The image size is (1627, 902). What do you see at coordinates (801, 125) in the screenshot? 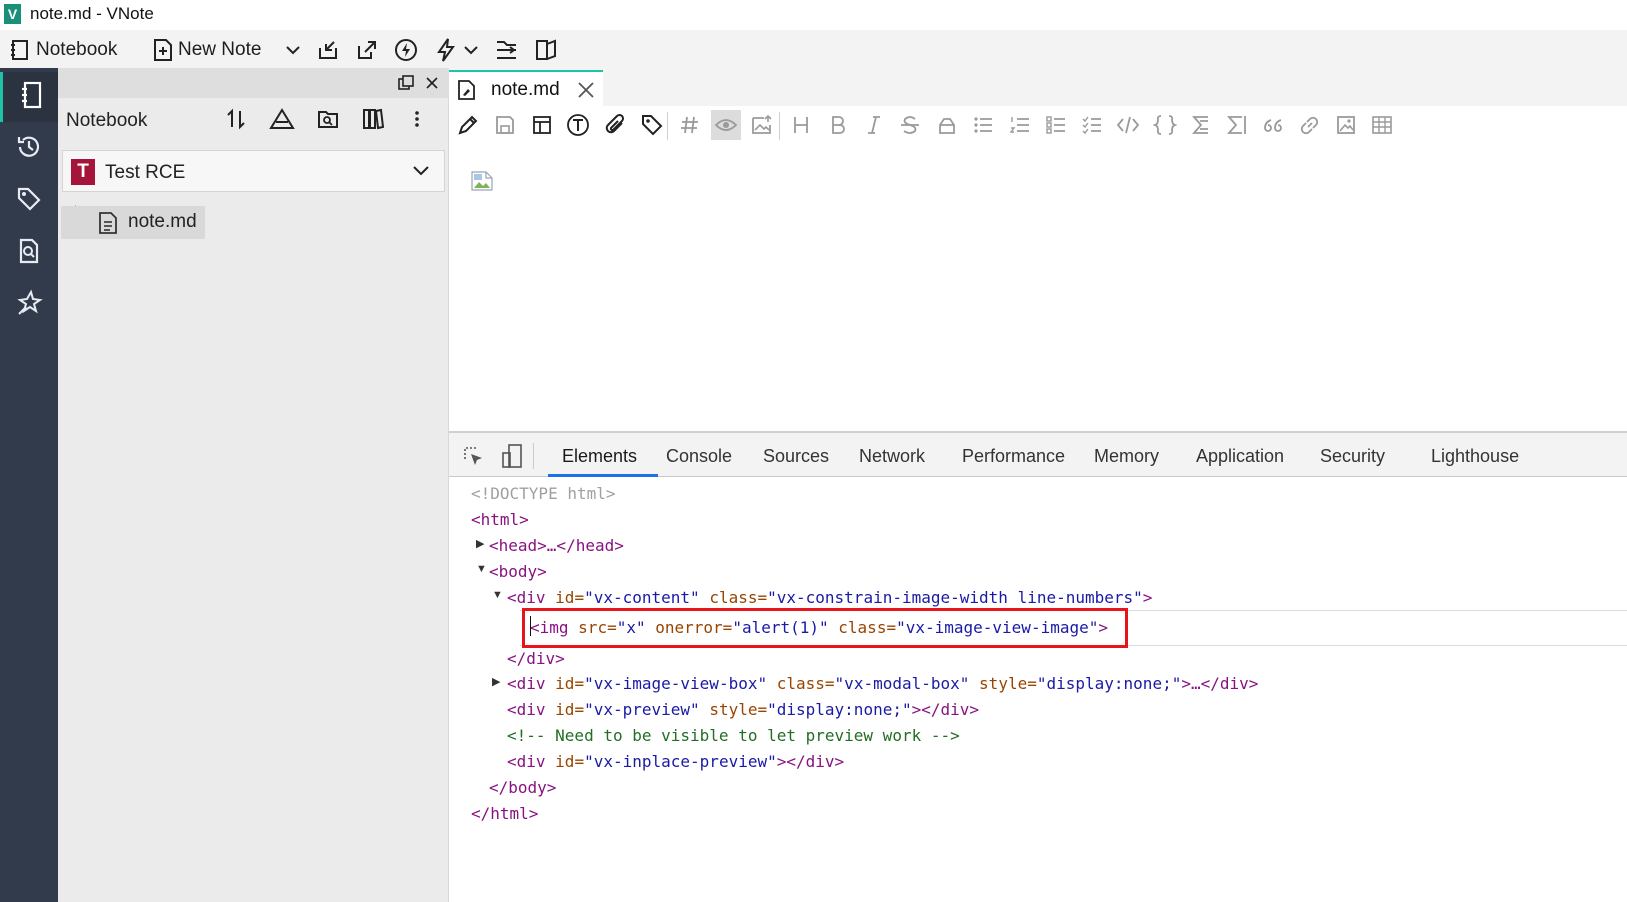
I see `heading-button` at bounding box center [801, 125].